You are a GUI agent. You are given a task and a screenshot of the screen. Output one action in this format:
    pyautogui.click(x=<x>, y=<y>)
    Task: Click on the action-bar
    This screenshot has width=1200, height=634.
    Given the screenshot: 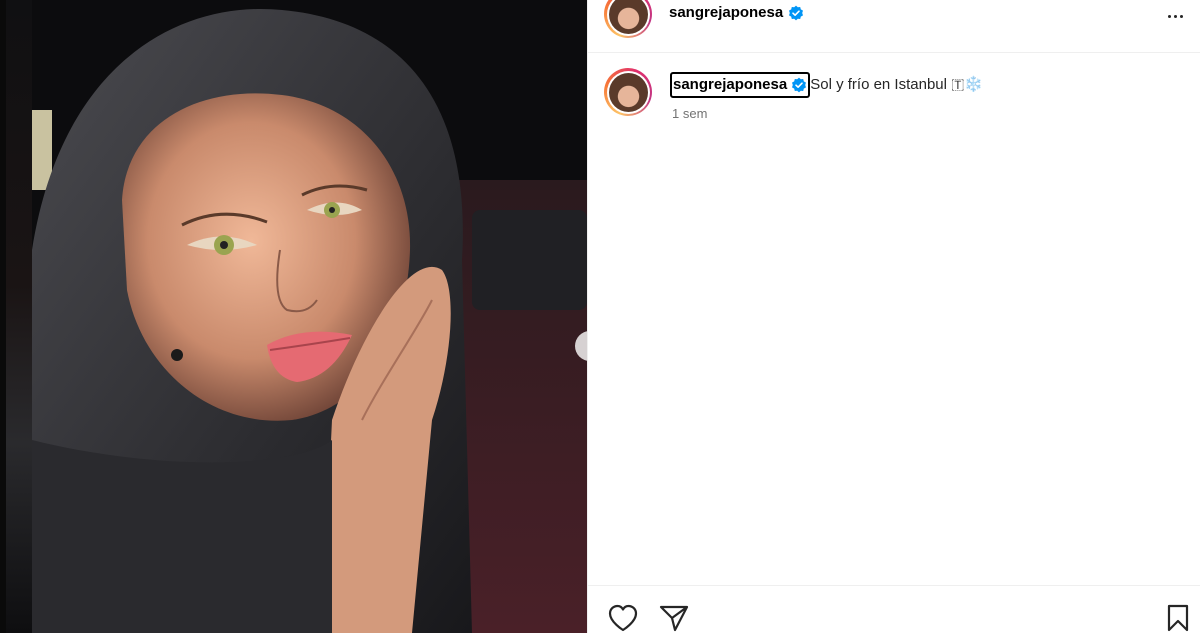 What is the action you would take?
    pyautogui.click(x=894, y=609)
    